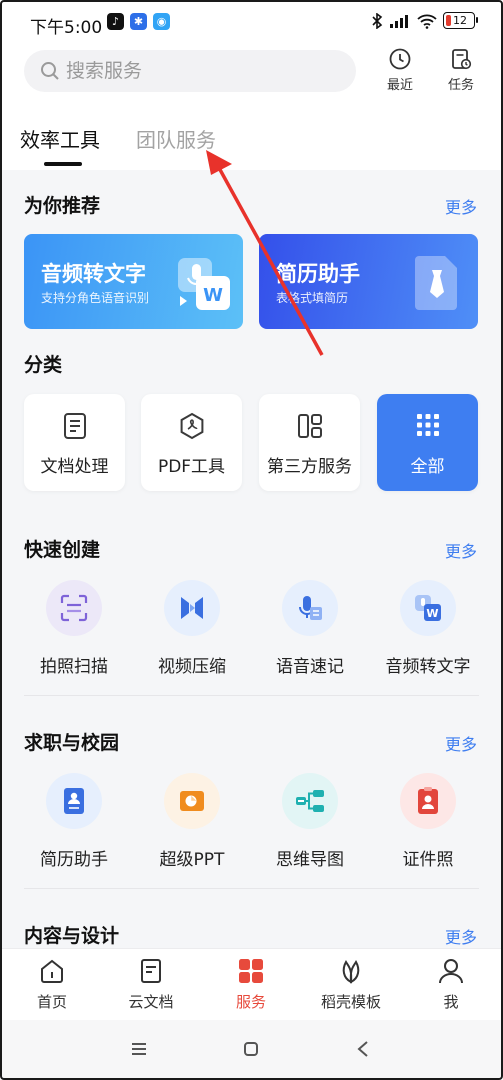 The width and height of the screenshot is (503, 1080). I want to click on pdf-icon, so click(191, 426).